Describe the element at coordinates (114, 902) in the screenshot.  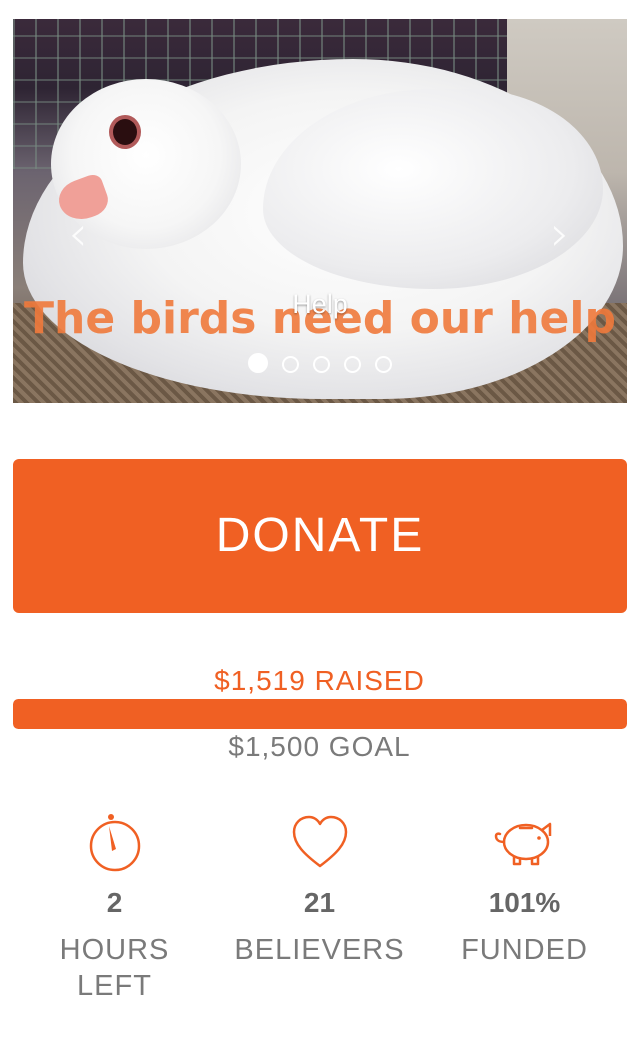
I see `stat-value: 2` at that location.